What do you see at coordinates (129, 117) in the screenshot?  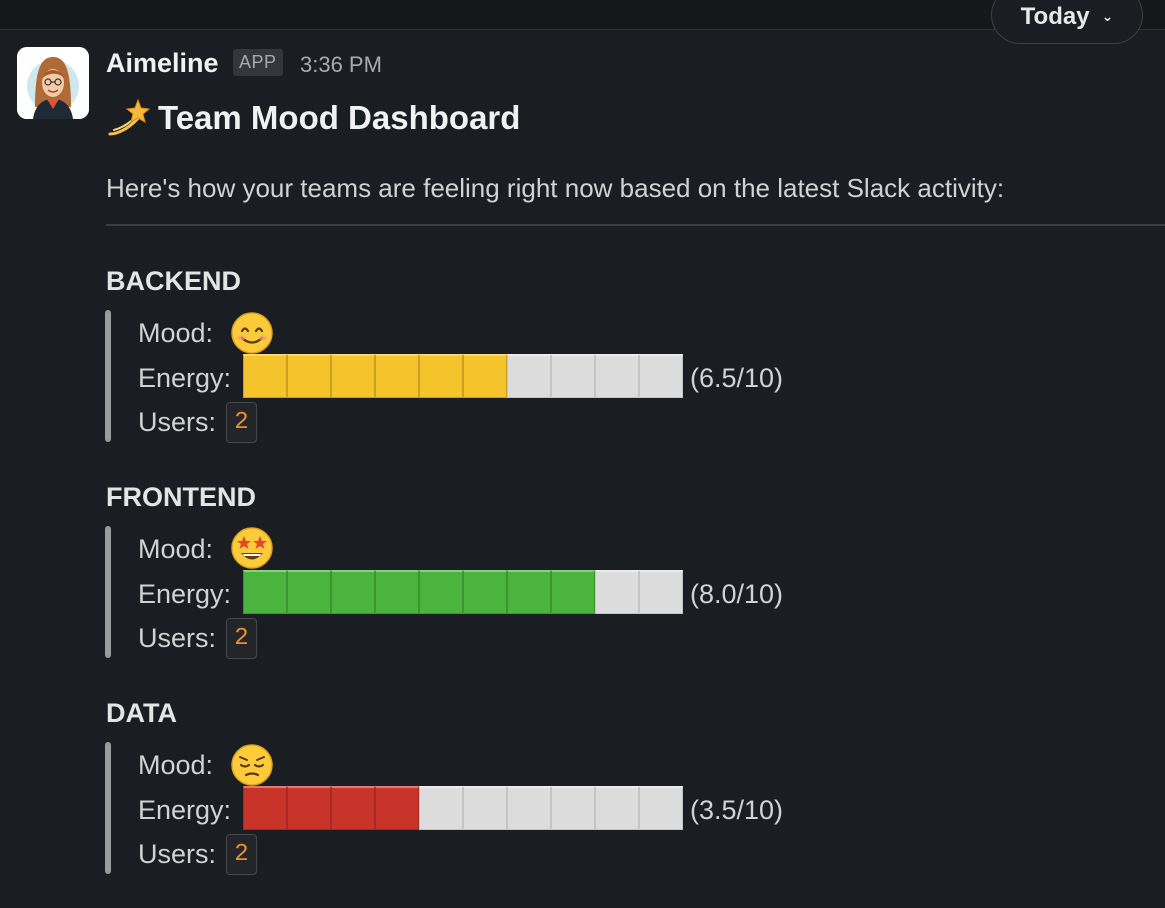 I see `dizzy-star-icon` at bounding box center [129, 117].